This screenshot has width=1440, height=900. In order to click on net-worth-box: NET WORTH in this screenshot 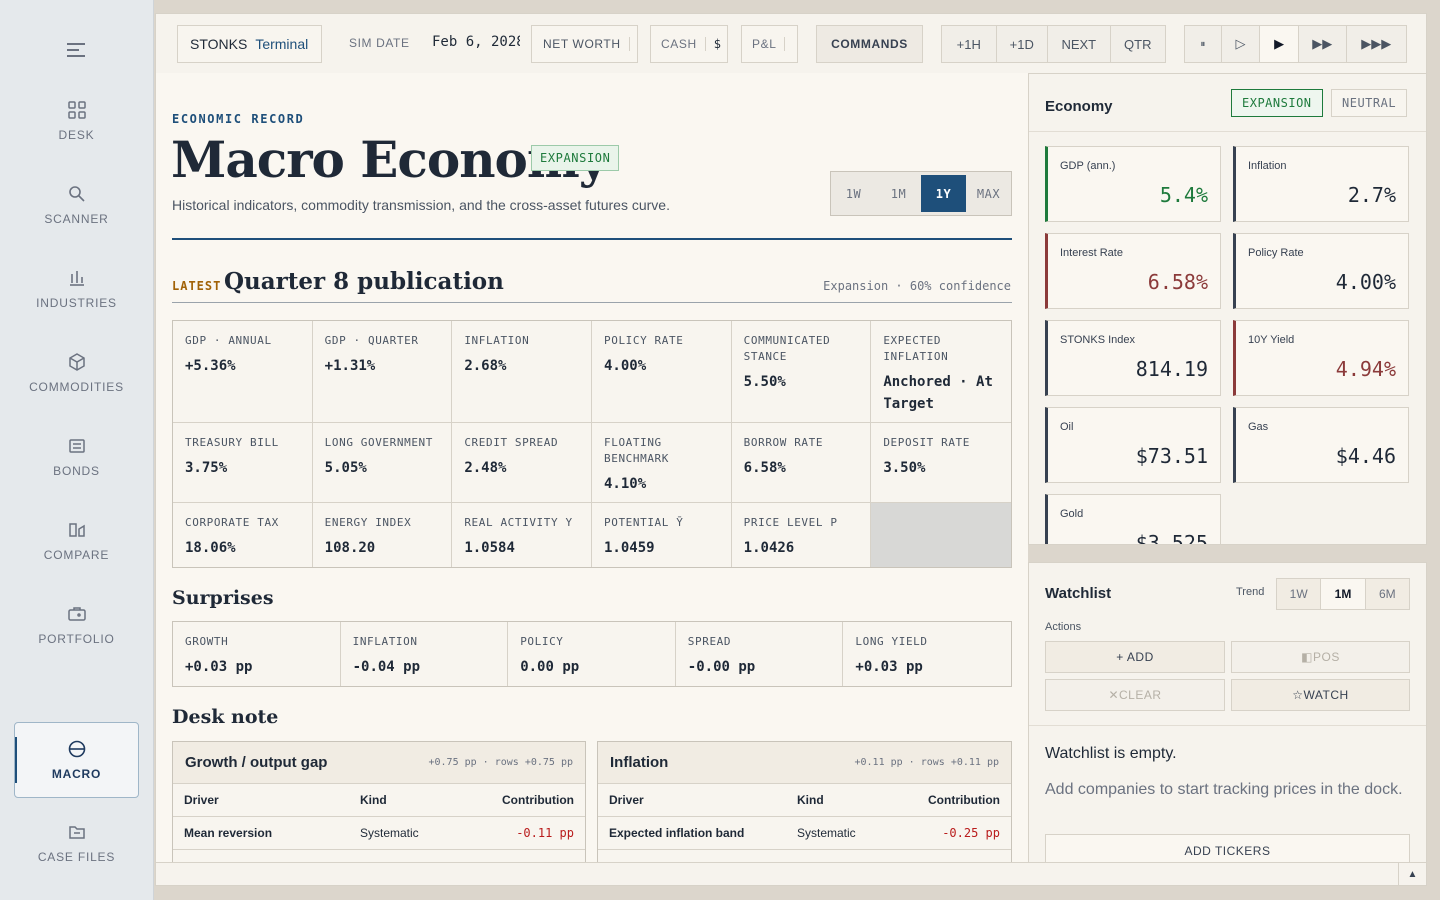, I will do `click(584, 44)`.